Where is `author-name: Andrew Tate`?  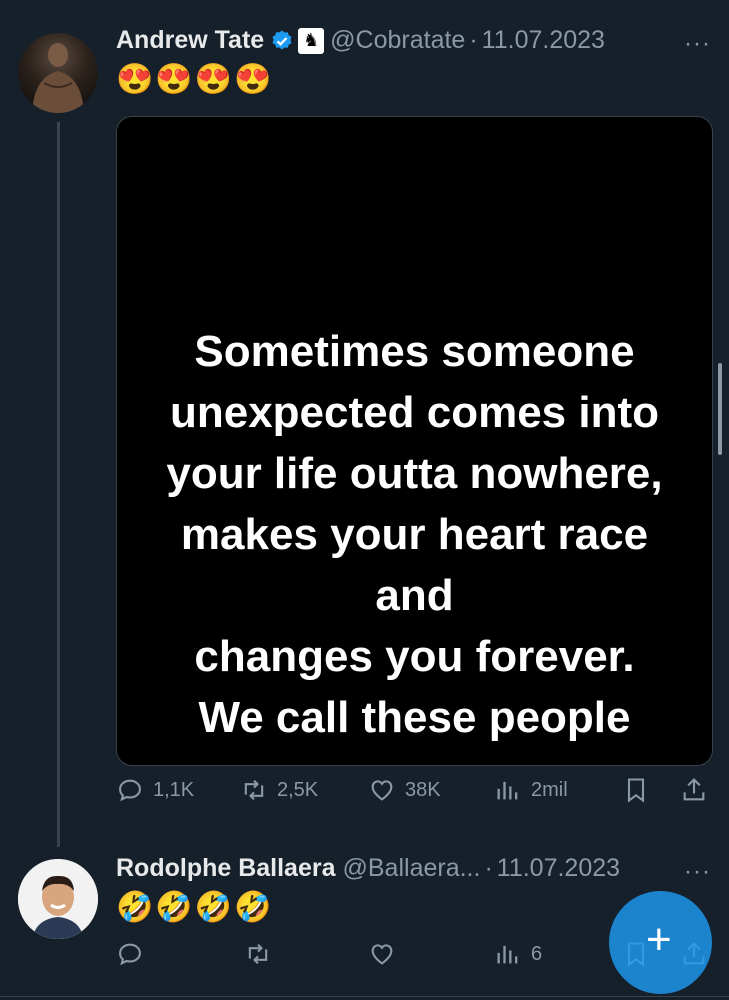
author-name: Andrew Tate is located at coordinates (190, 40).